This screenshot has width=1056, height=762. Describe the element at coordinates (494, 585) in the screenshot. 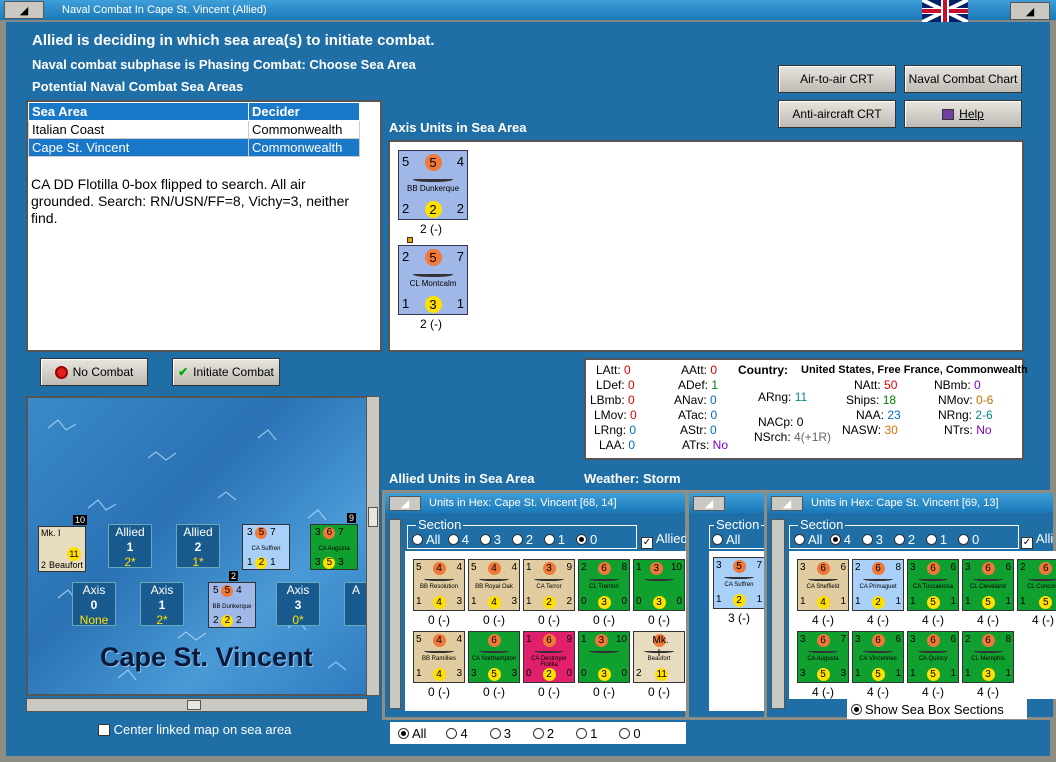

I see `unit-counter: 5 4 4 BB Royal Oak 1 4 3` at that location.